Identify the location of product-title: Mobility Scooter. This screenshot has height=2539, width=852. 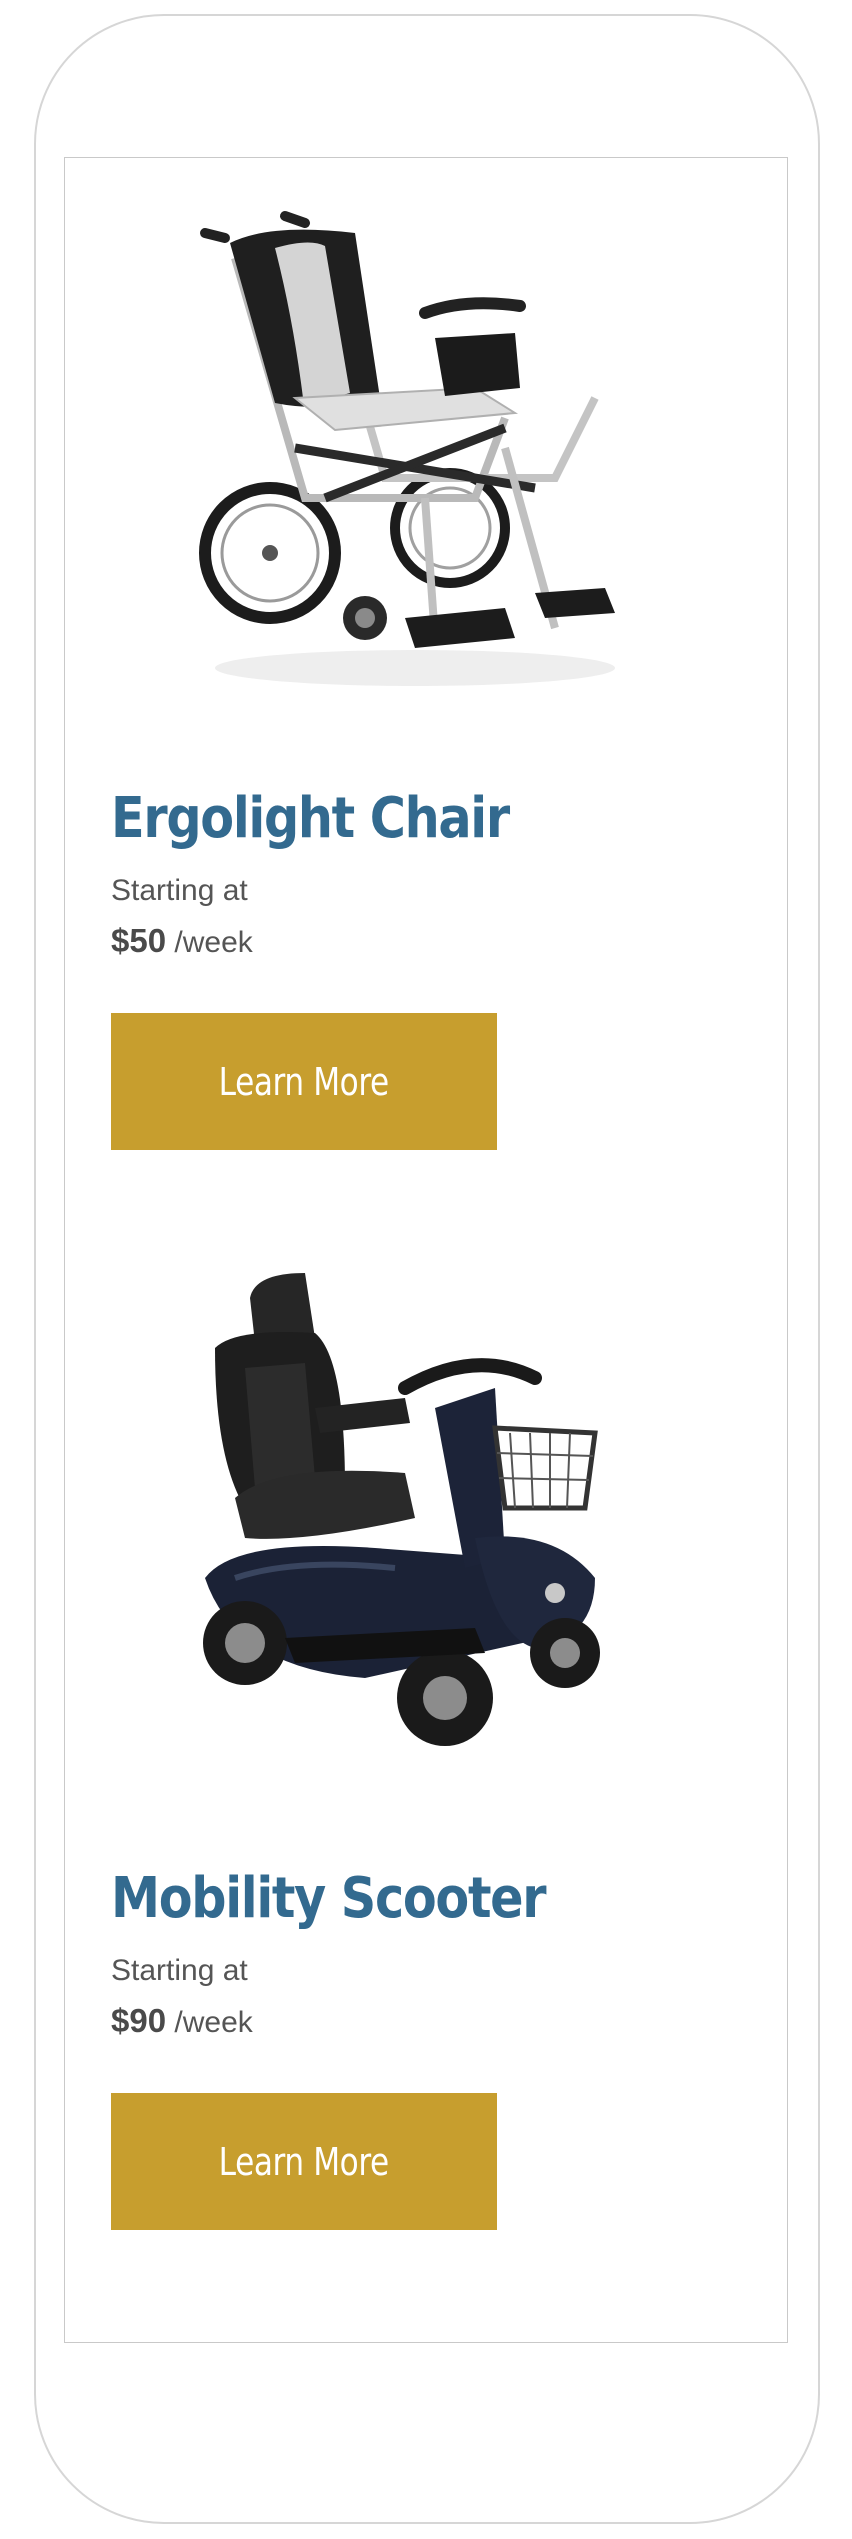
(329, 1898).